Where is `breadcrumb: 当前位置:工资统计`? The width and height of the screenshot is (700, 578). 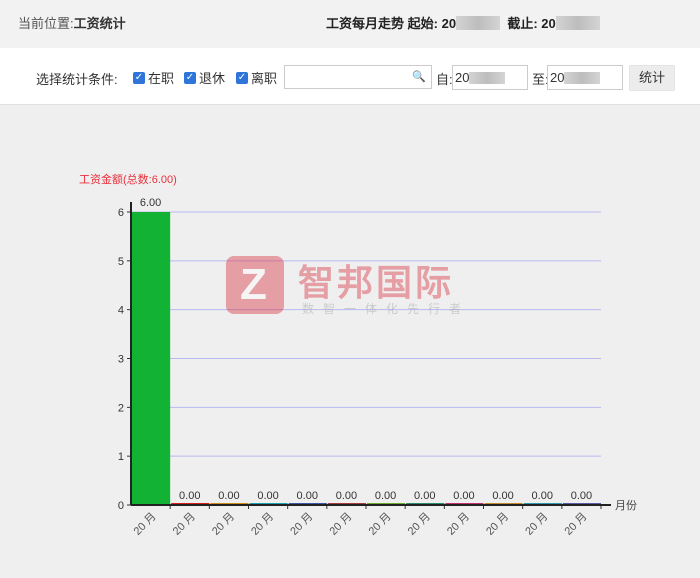
breadcrumb: 当前位置:工资统计 is located at coordinates (72, 22).